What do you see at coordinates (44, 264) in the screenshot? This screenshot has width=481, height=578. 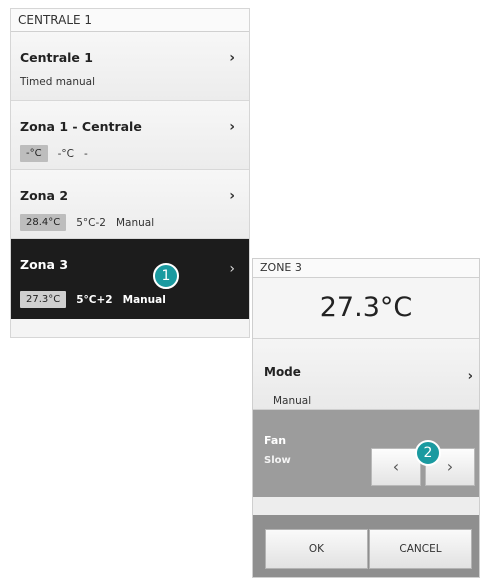 I see `list-item-title: Zona 3` at bounding box center [44, 264].